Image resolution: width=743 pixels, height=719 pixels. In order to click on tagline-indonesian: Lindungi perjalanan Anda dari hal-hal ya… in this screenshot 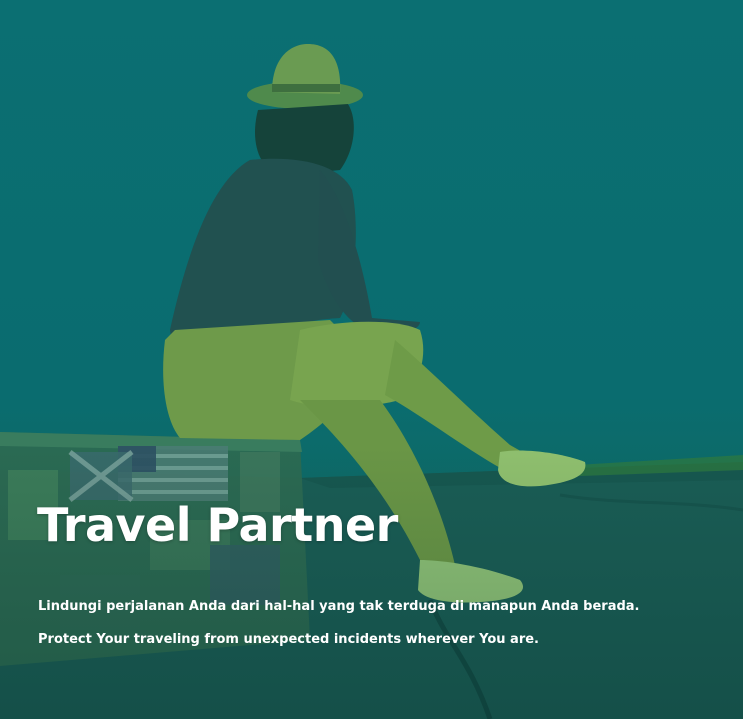, I will do `click(339, 606)`.